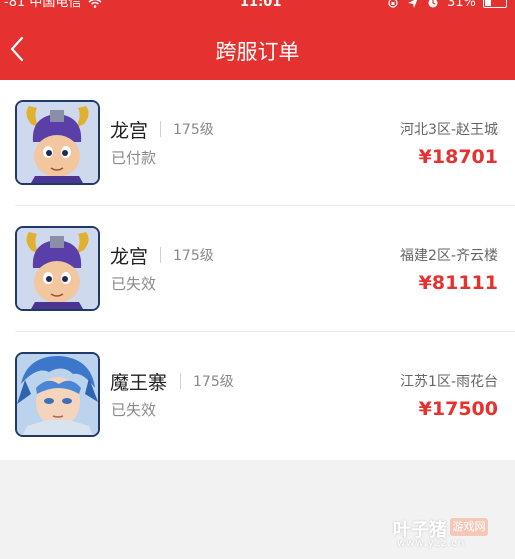  I want to click on status-right: 31%, so click(447, 4).